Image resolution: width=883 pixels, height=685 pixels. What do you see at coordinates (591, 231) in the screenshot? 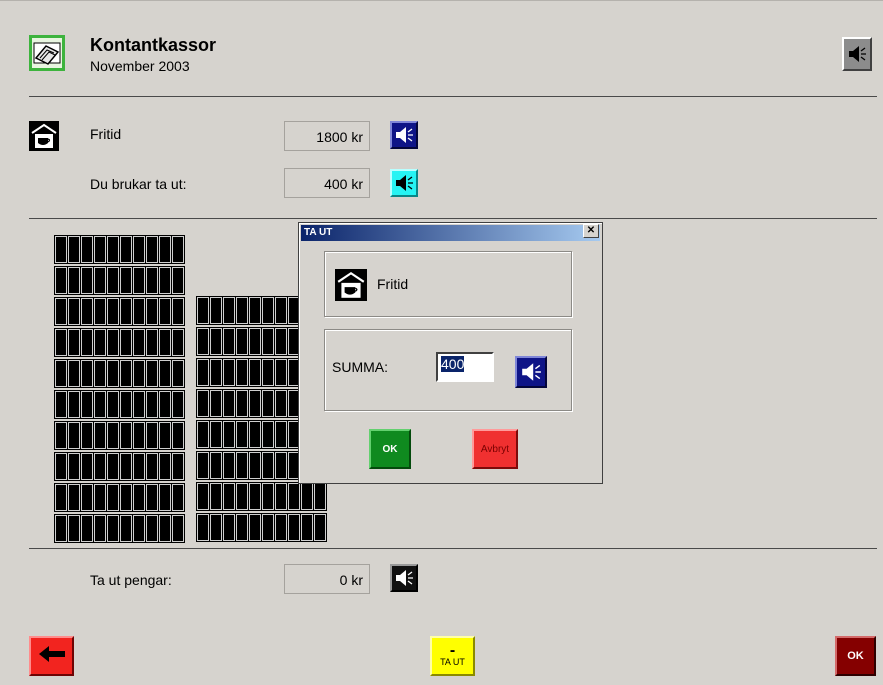
I see `close-button: ✕` at bounding box center [591, 231].